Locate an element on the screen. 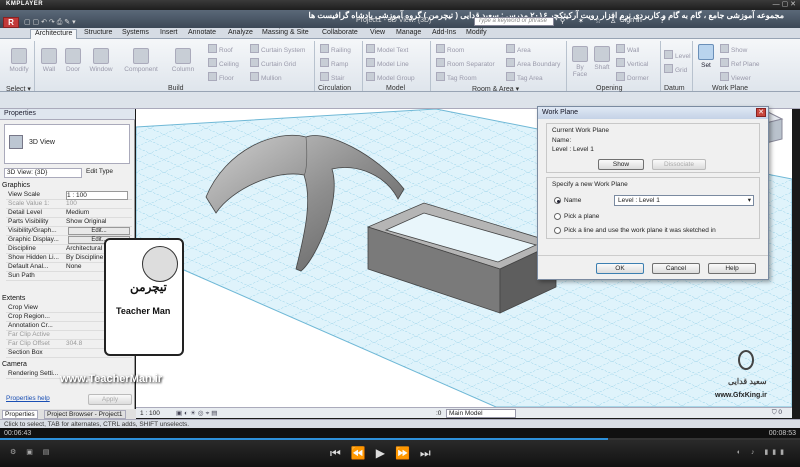 This screenshot has width=800, height=467. component-button: Component is located at coordinates (141, 60).